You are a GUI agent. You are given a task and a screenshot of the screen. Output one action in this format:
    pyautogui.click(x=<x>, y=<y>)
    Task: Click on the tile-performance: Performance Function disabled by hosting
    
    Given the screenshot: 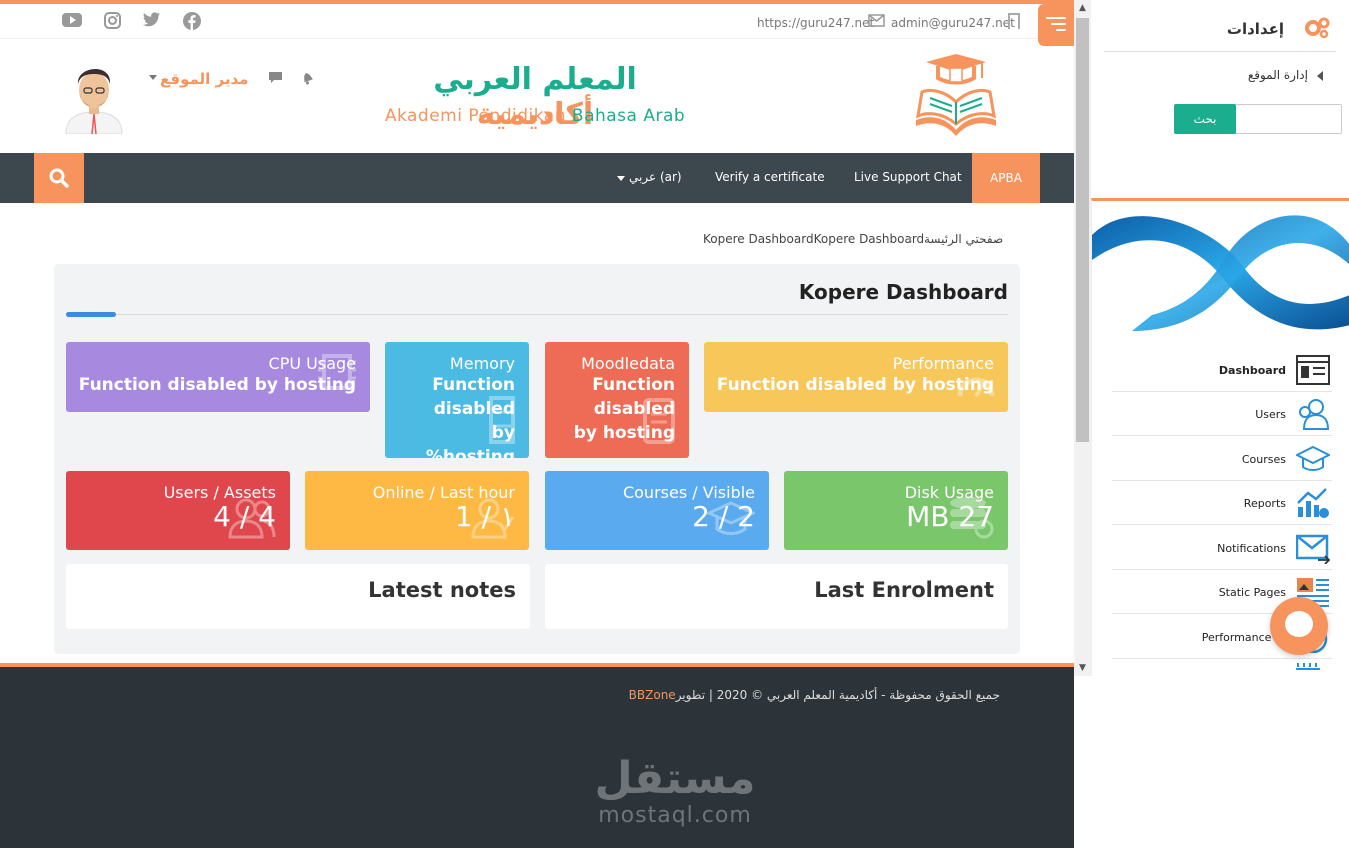 What is the action you would take?
    pyautogui.click(x=856, y=377)
    